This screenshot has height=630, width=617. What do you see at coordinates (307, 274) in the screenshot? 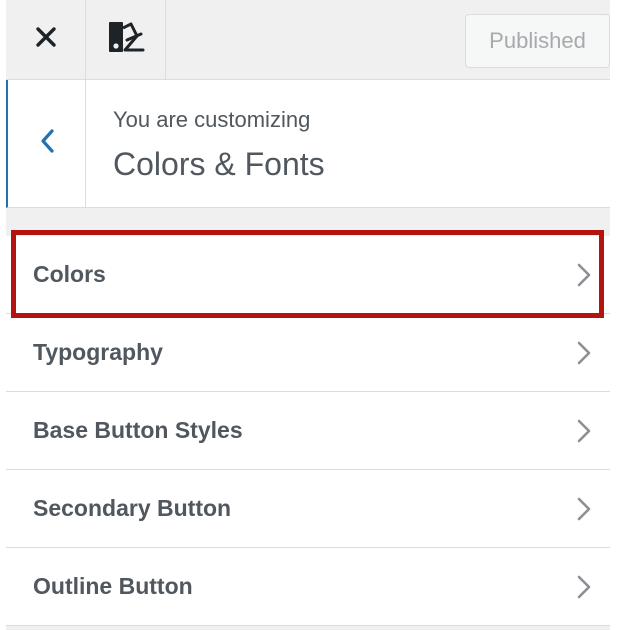
I see `highlight-box` at bounding box center [307, 274].